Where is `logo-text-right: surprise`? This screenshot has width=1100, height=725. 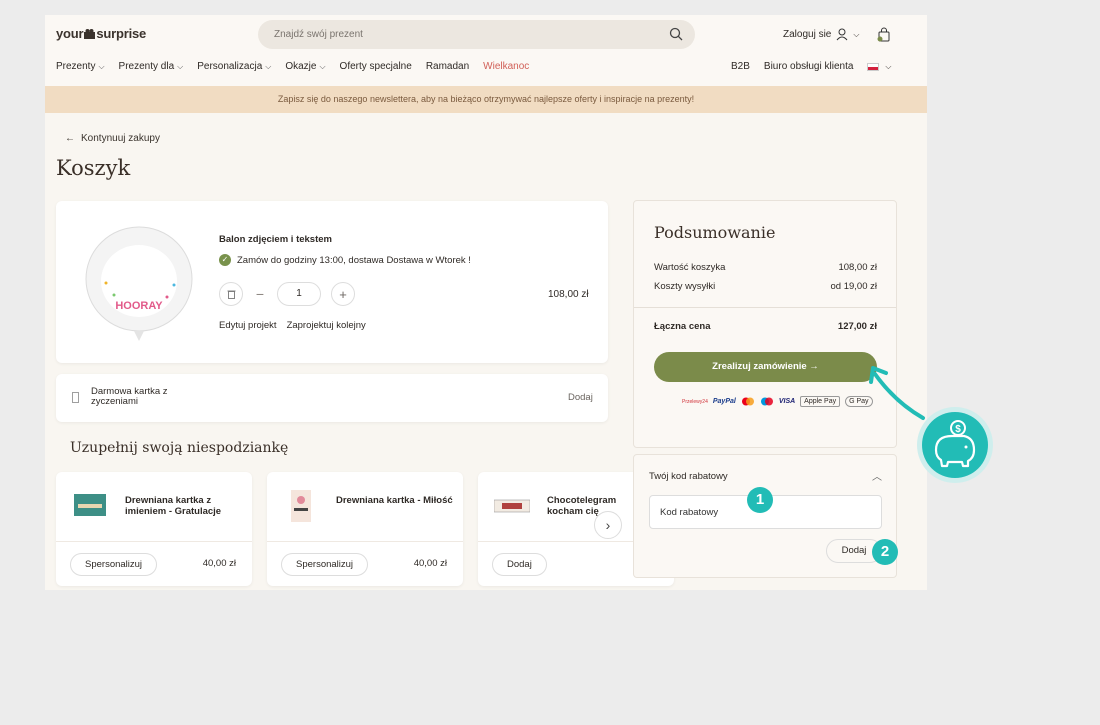
logo-text-right: surprise is located at coordinates (121, 33).